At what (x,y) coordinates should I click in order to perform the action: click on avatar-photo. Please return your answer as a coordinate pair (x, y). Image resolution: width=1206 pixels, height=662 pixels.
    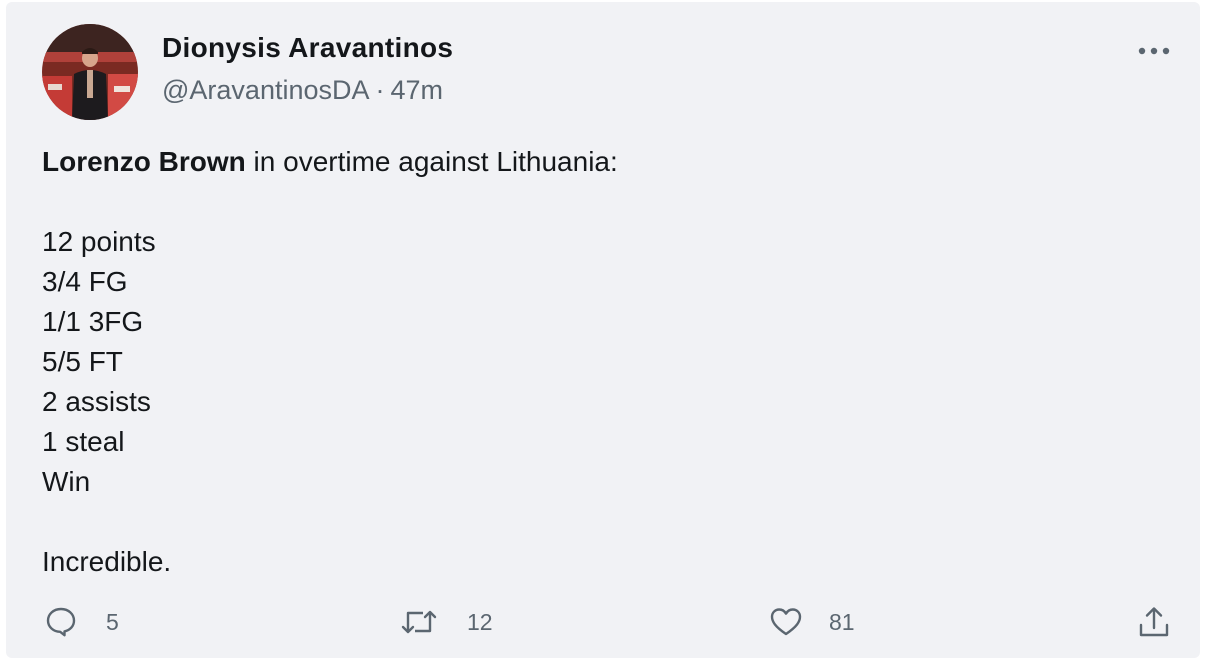
    Looking at the image, I should click on (90, 72).